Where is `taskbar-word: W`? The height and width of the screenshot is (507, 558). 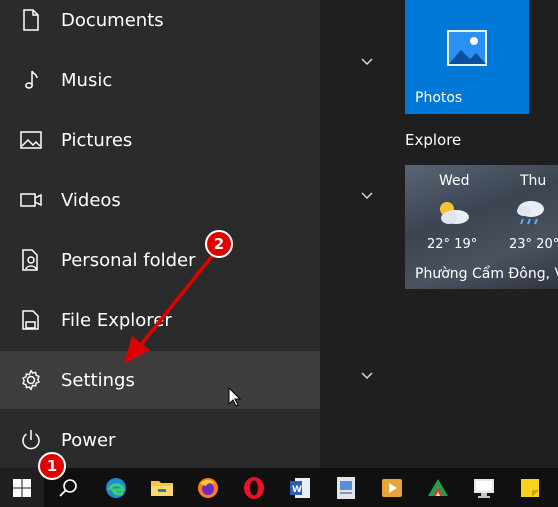
taskbar-word: W is located at coordinates (300, 487).